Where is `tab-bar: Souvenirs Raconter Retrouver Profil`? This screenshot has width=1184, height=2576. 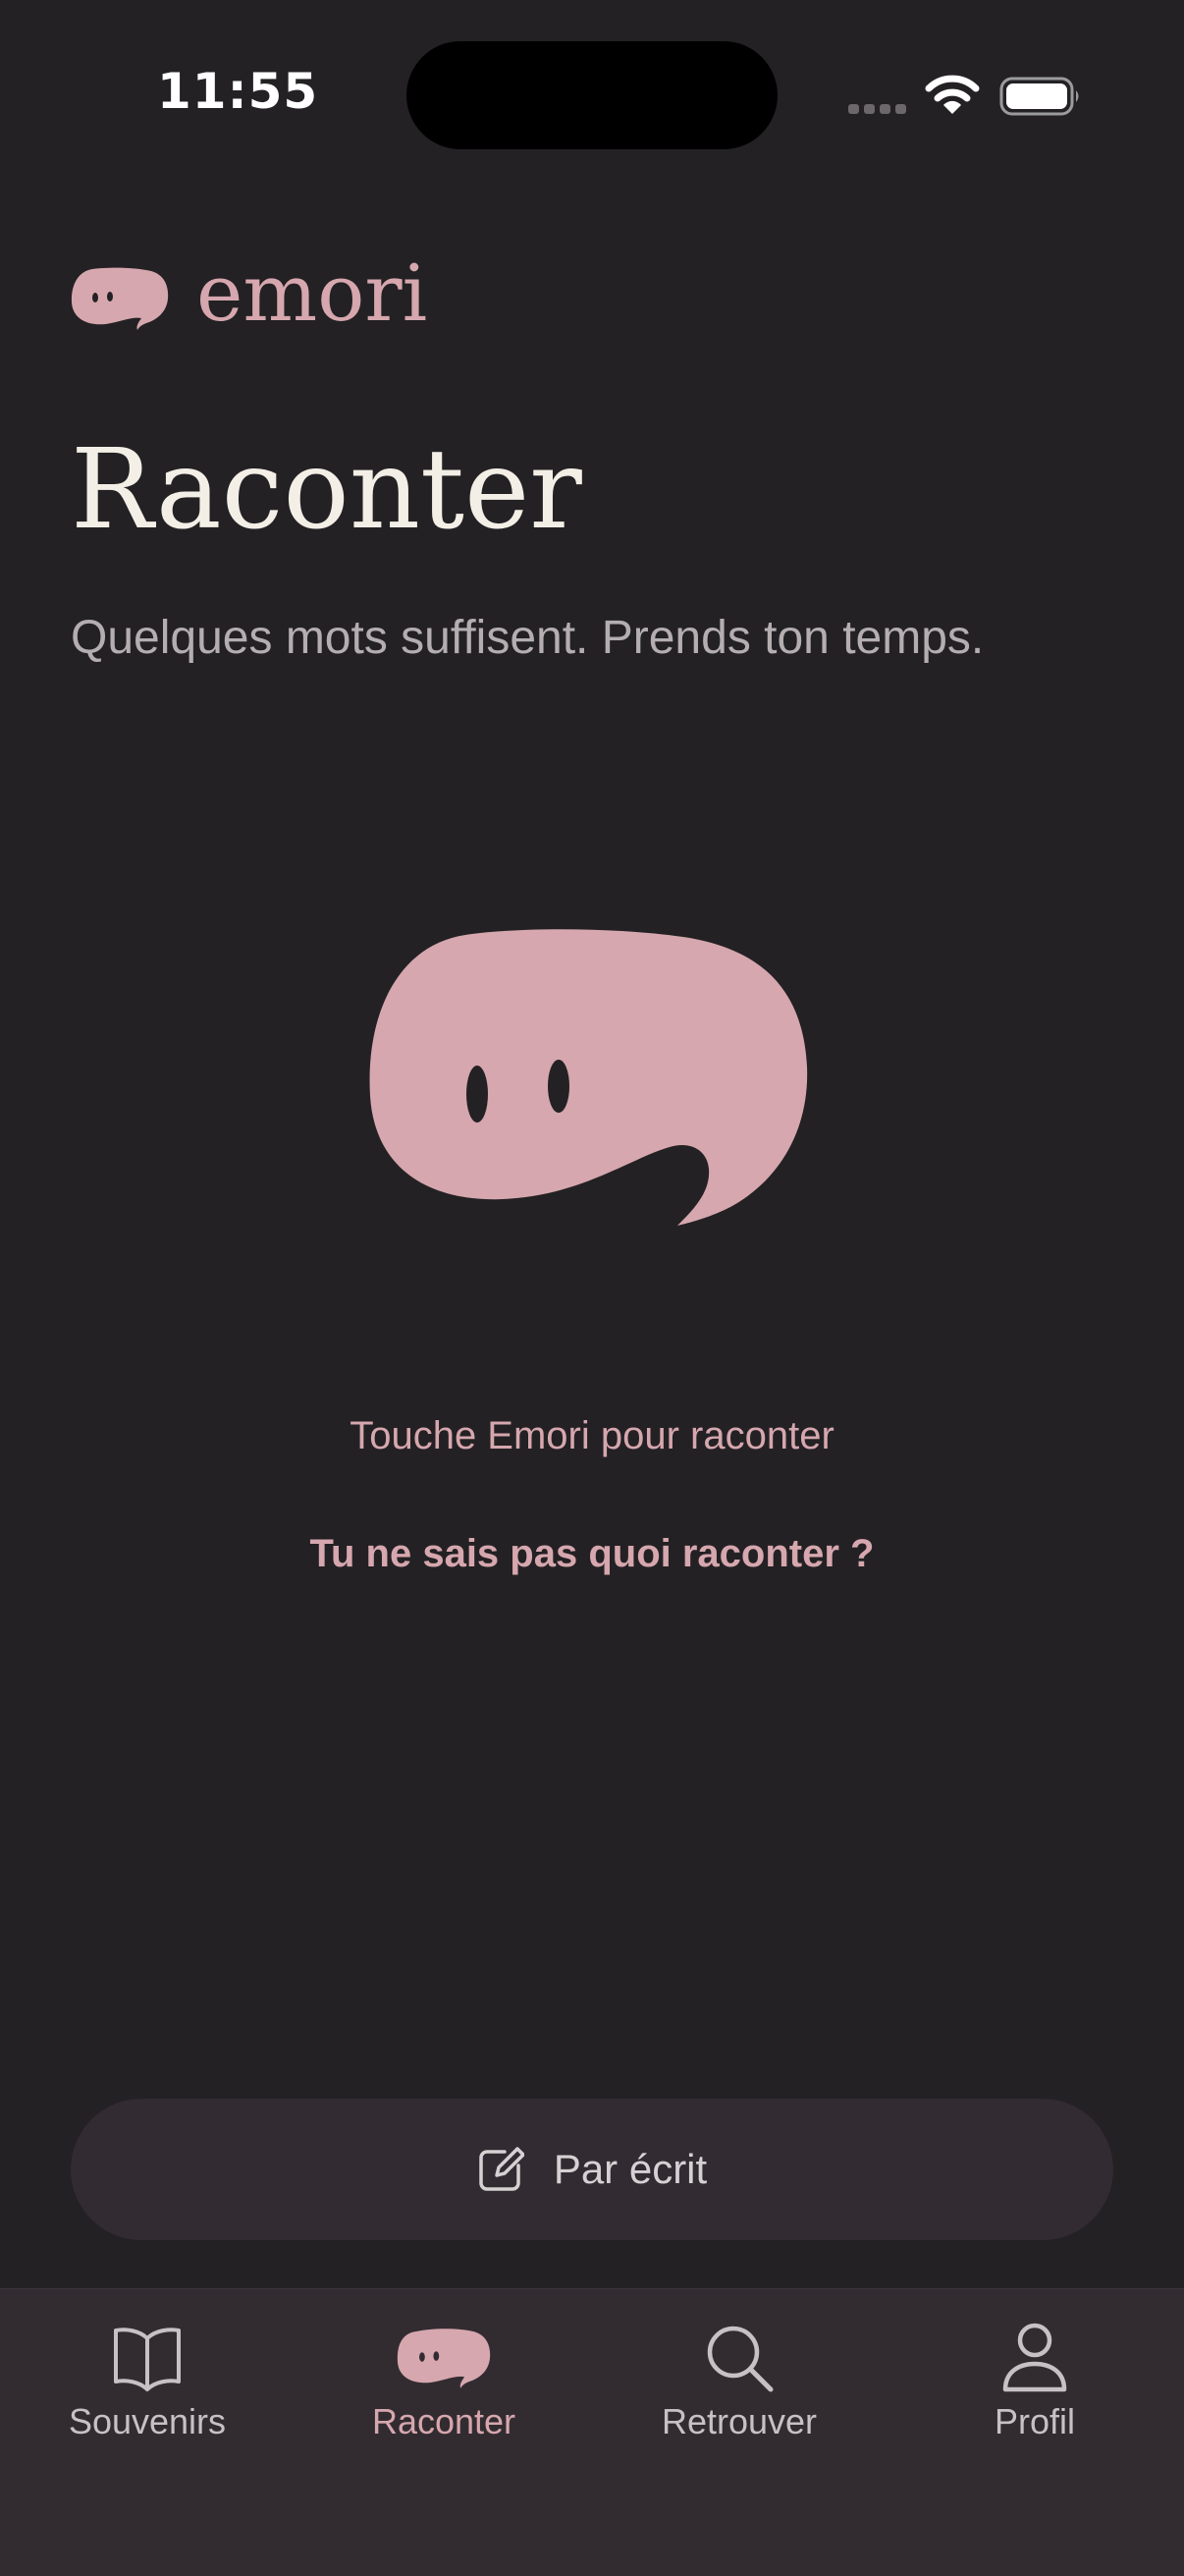 tab-bar: Souvenirs Raconter Retrouver Profil is located at coordinates (592, 2432).